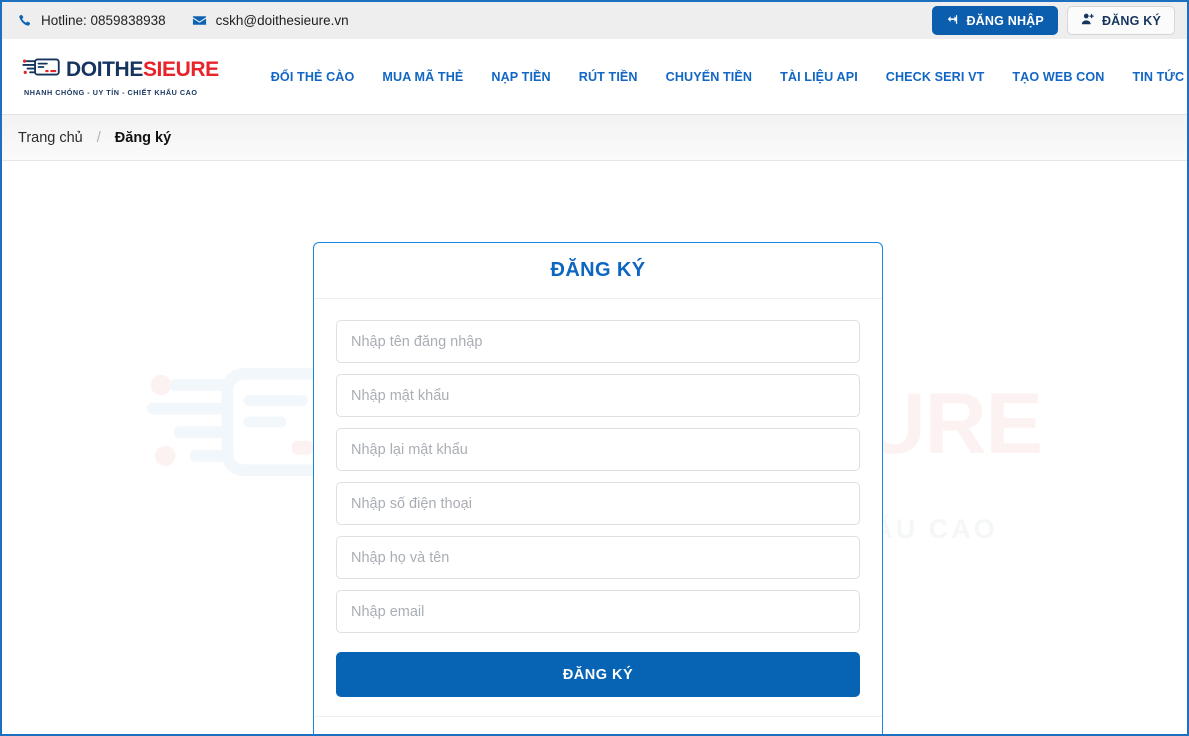  What do you see at coordinates (282, 20) in the screenshot?
I see `email-text: cskh@doithesieure.vn` at bounding box center [282, 20].